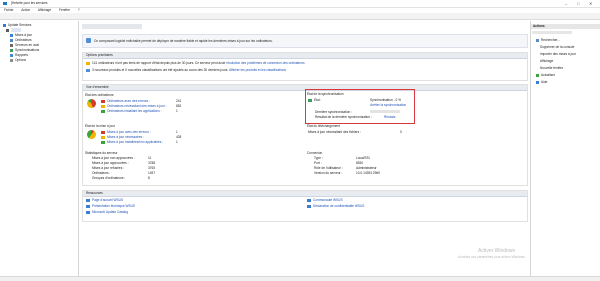 The image size is (600, 281). Describe the element at coordinates (19, 55) in the screenshot. I see `tree-item-reports: Rapports` at that location.